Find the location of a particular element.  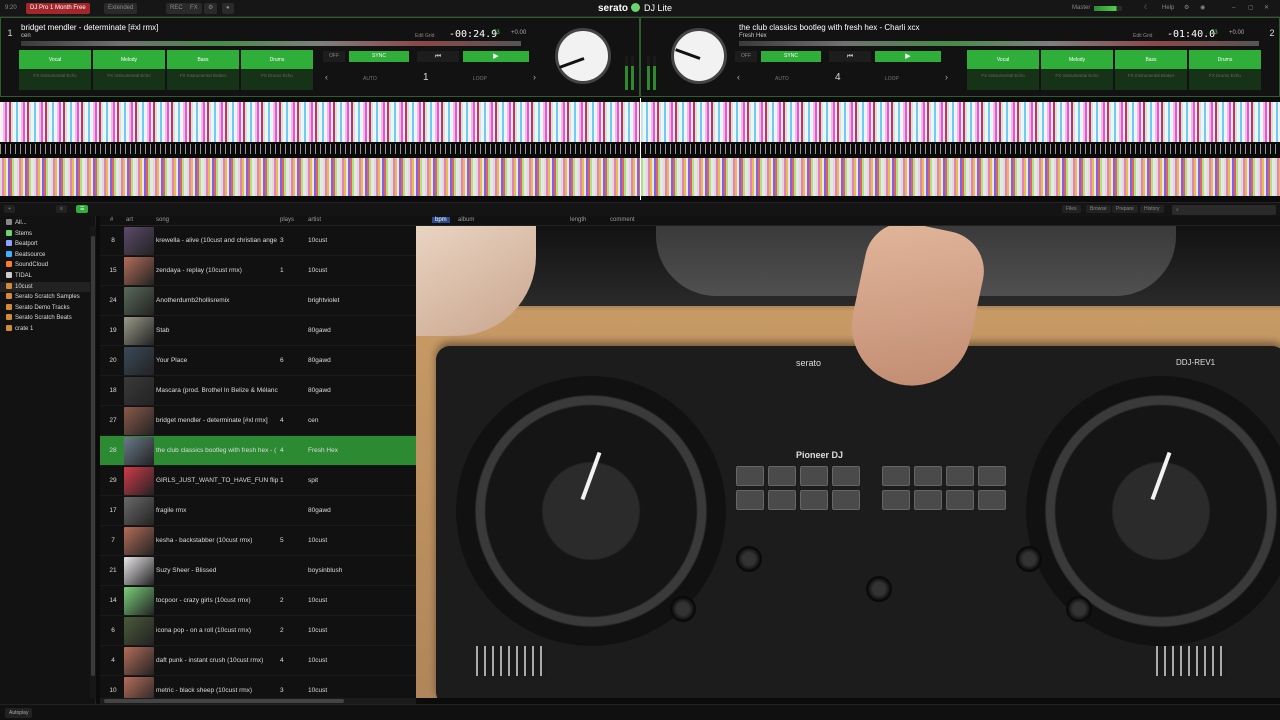

help-menu: Help is located at coordinates (1168, 8).